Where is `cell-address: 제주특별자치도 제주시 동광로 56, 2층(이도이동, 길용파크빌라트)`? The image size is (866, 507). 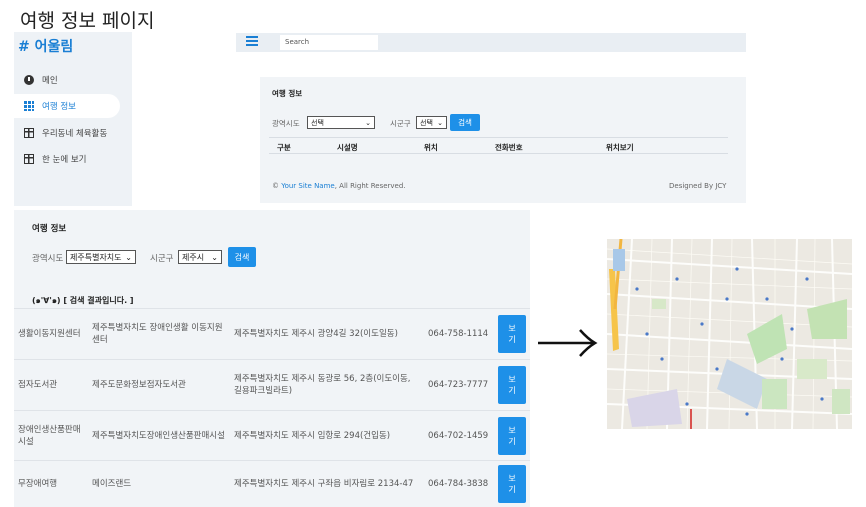 cell-address: 제주특별자치도 제주시 동광로 56, 2층(이도이동, 길용파크빌라트) is located at coordinates (322, 385).